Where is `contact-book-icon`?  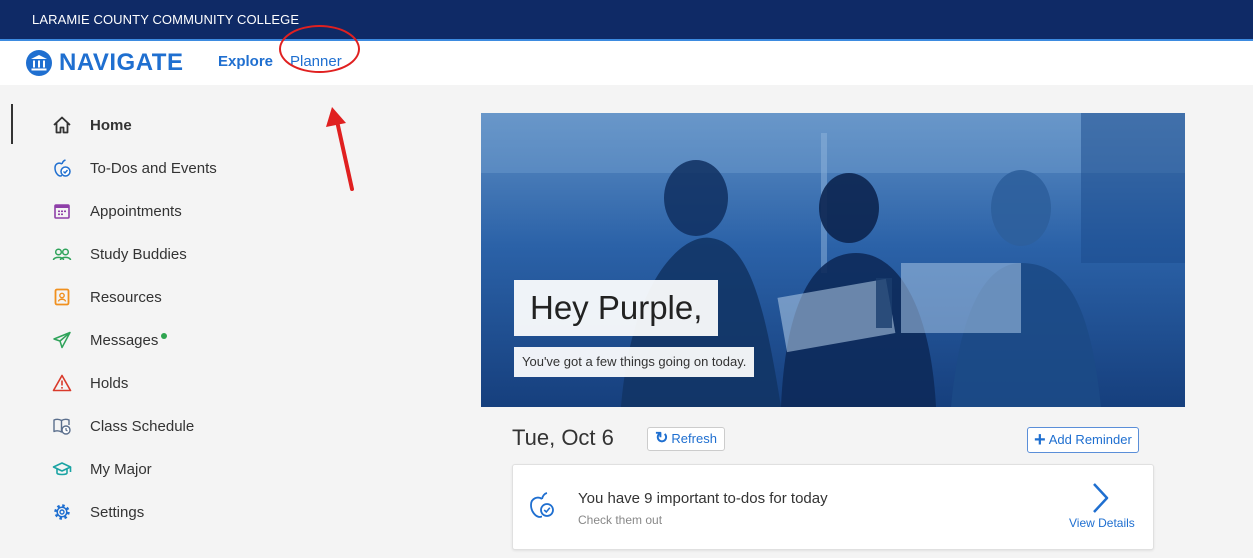
contact-book-icon is located at coordinates (62, 297).